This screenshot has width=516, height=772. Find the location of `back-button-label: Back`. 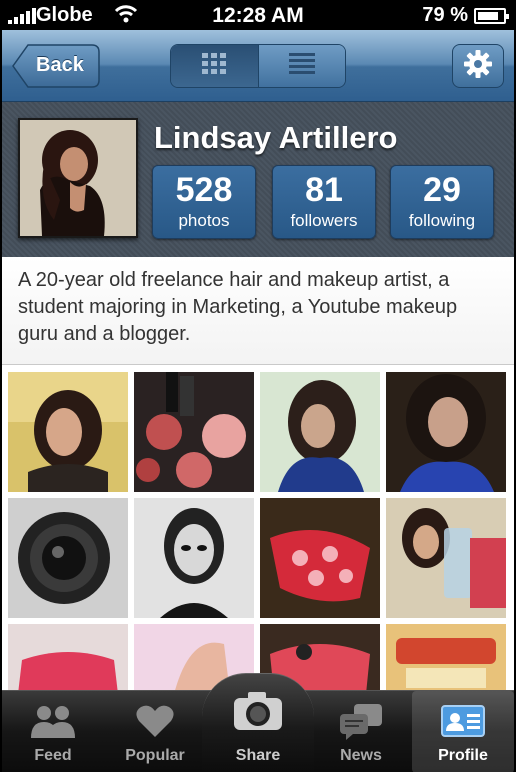

back-button-label: Back is located at coordinates (60, 65).